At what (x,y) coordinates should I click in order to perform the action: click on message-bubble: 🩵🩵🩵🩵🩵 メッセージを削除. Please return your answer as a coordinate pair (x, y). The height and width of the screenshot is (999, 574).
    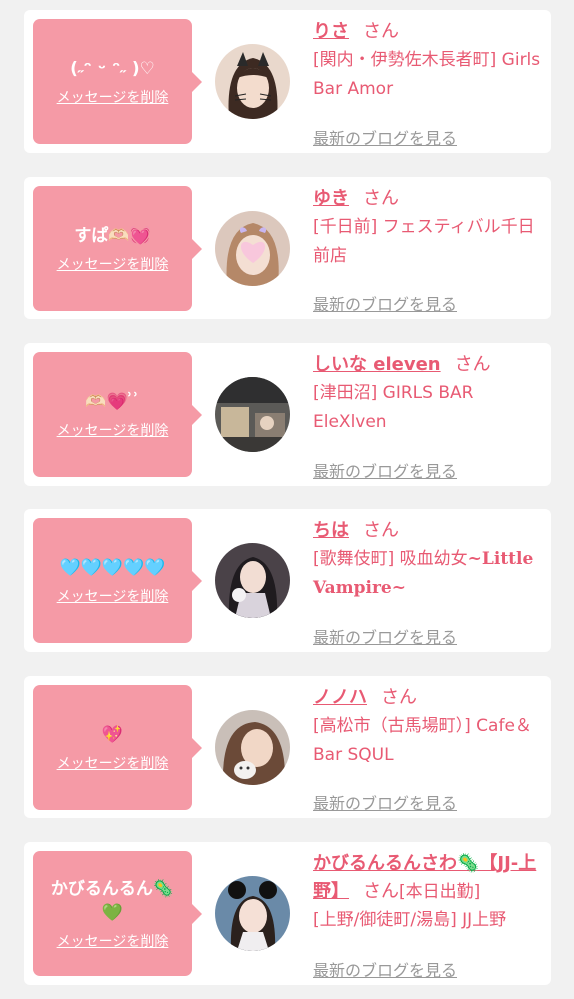
    Looking at the image, I should click on (117, 580).